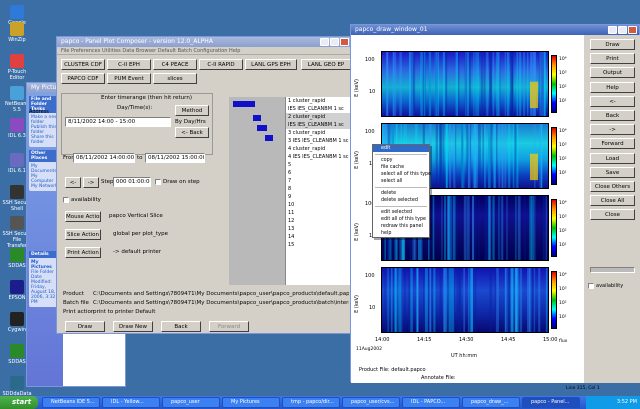 Image resolution: width=640 pixels, height=409 pixels. Describe the element at coordinates (612, 59) in the screenshot. I see `draw-control-button: Print` at that location.